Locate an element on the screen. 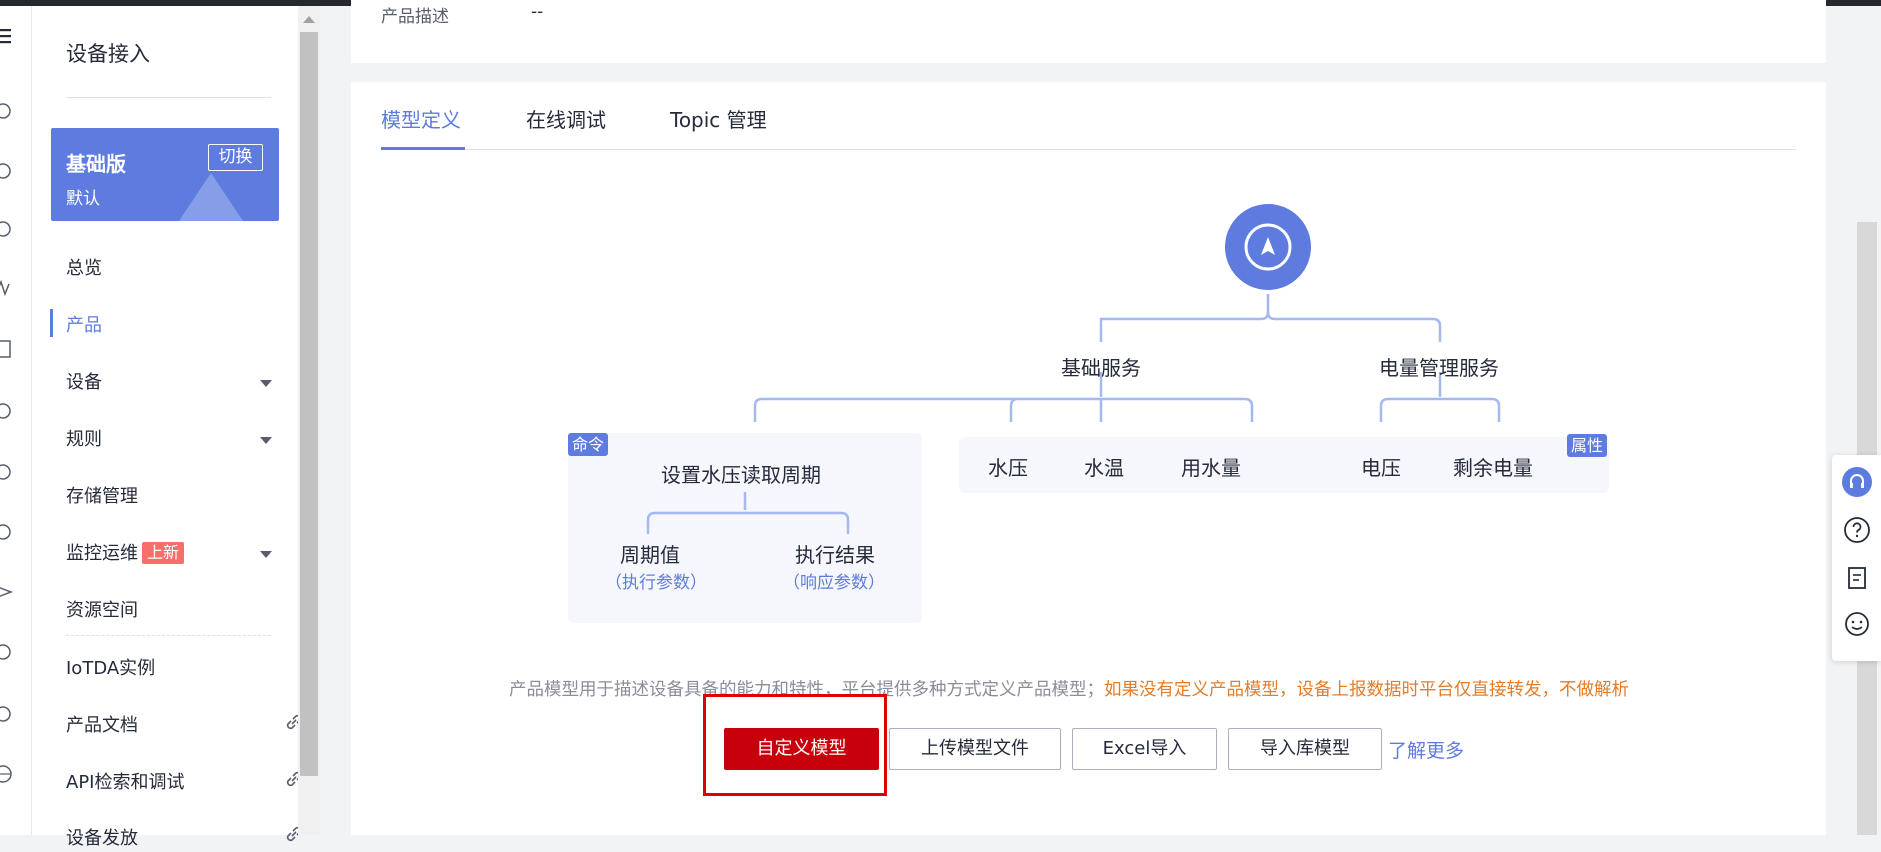  product-info-card: 产品描述 -- is located at coordinates (1088, 31).